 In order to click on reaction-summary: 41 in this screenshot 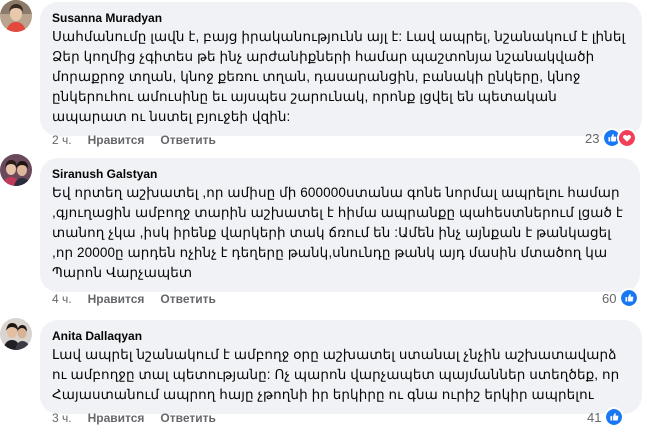, I will do `click(606, 417)`.